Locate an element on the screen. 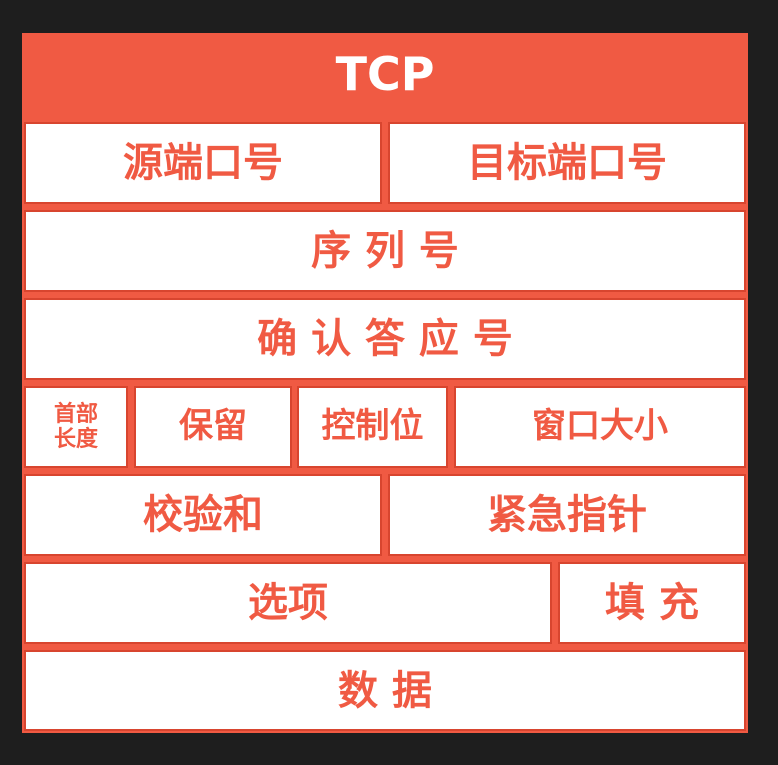  field-options: 选项 is located at coordinates (288, 603).